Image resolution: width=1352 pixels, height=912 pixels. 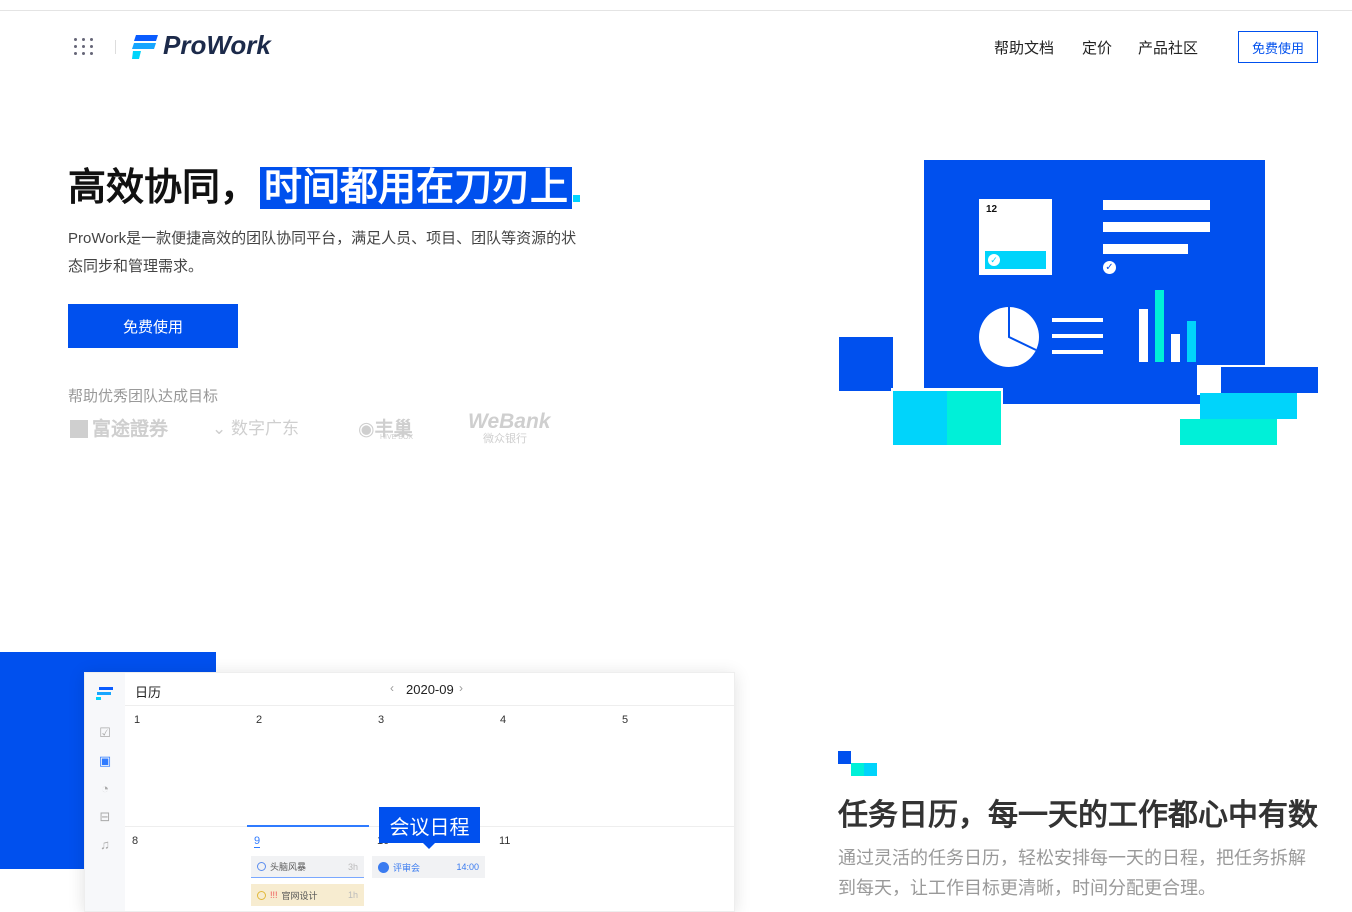 What do you see at coordinates (143, 396) in the screenshot?
I see `partners-label: 帮助优秀团队达成目标` at bounding box center [143, 396].